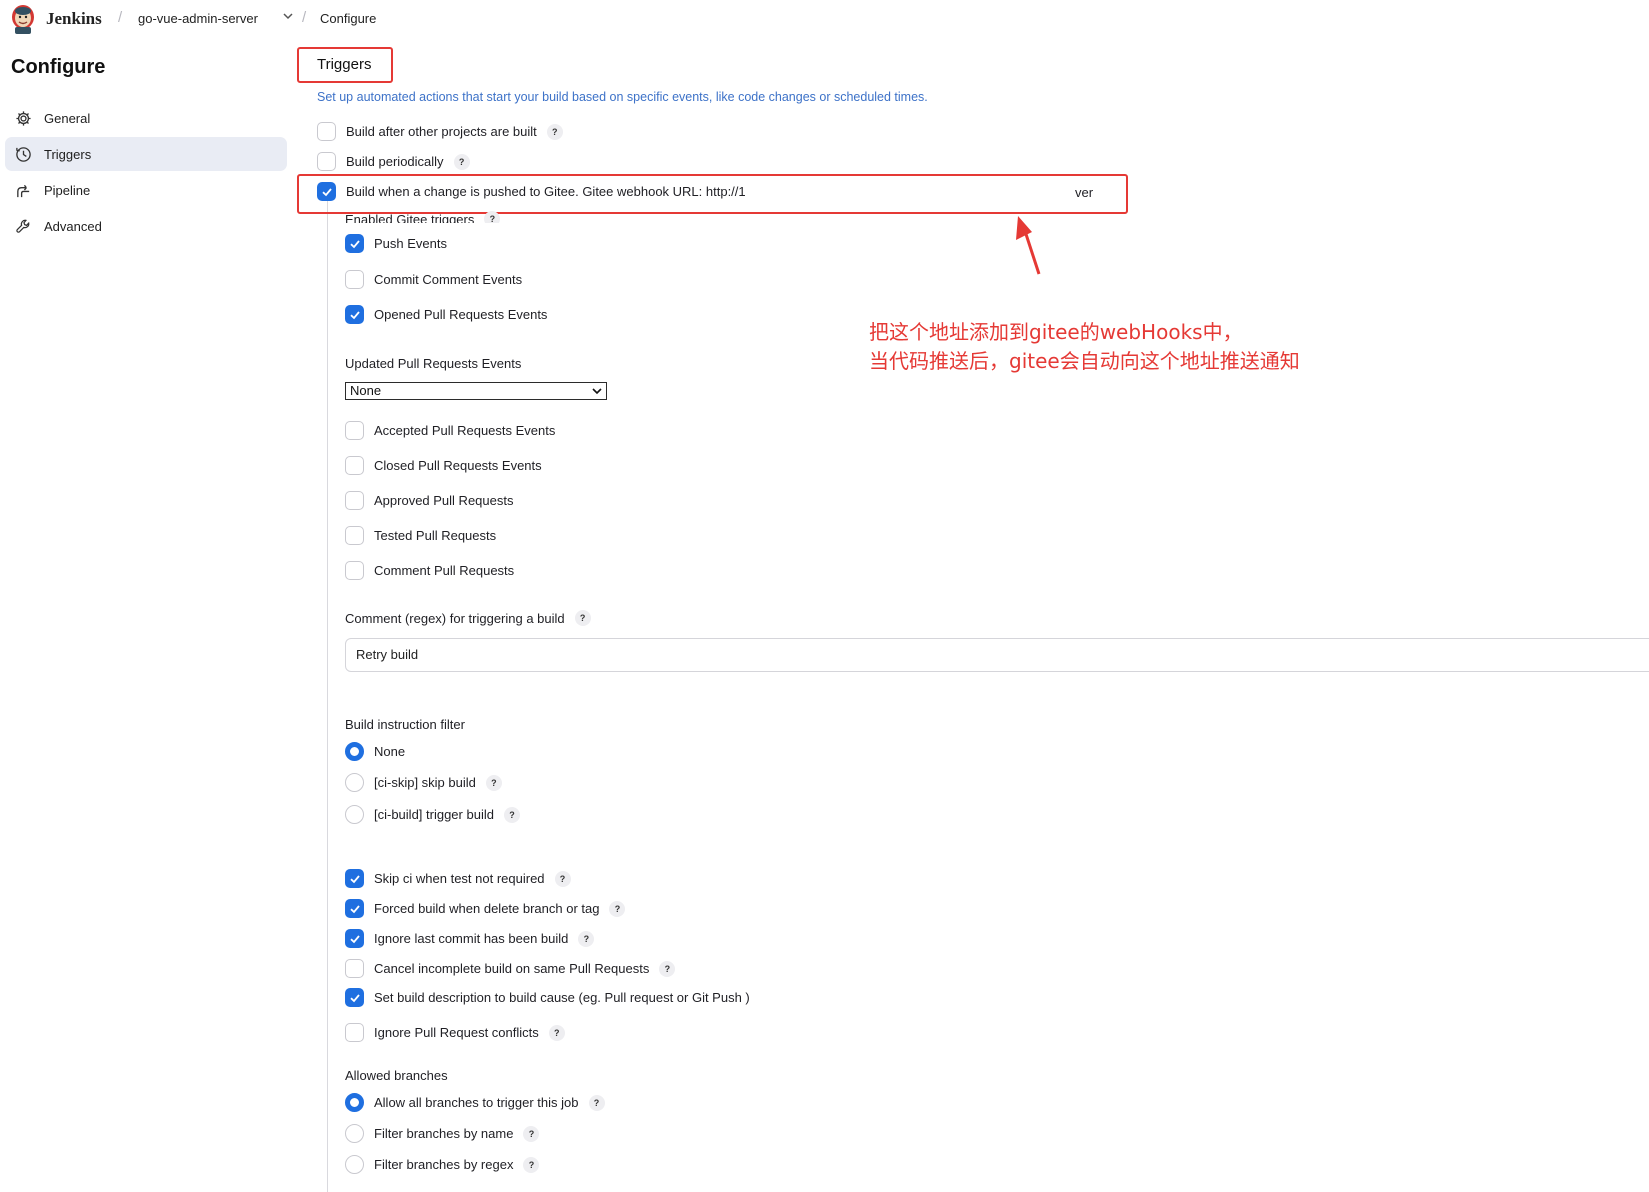 This screenshot has width=1649, height=1192. Describe the element at coordinates (58, 67) in the screenshot. I see `sidebar-title: Configure` at that location.